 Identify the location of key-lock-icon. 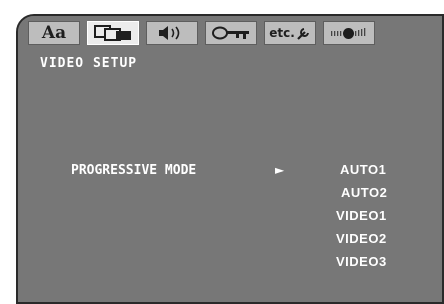
(231, 33).